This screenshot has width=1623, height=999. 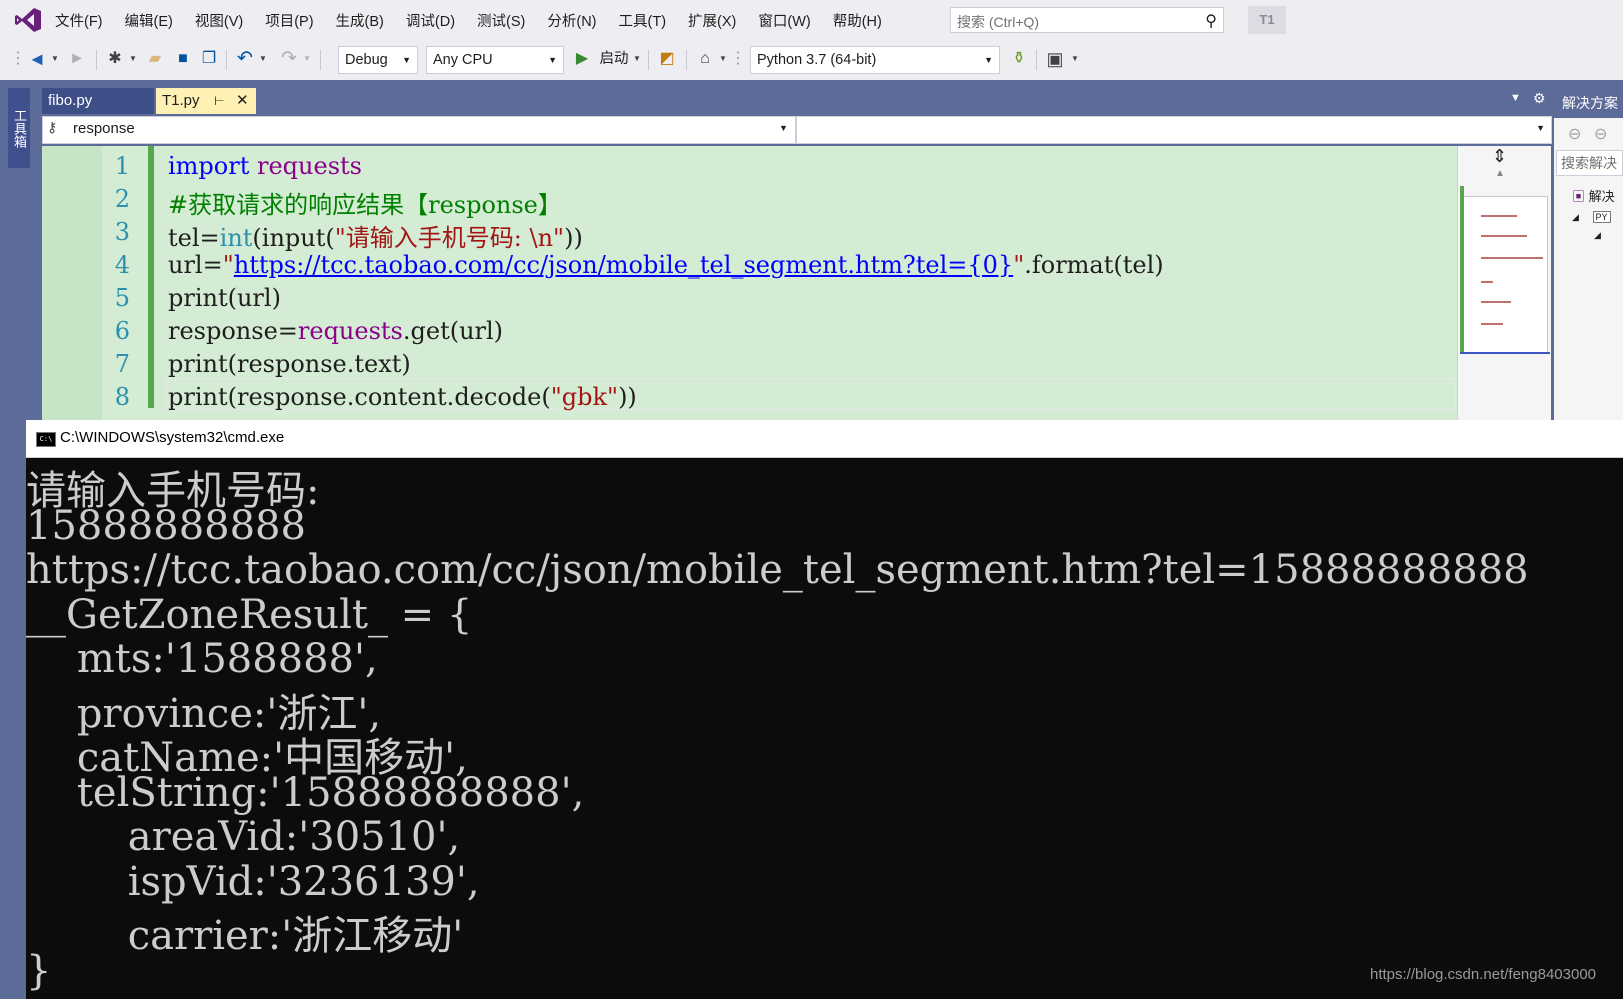 What do you see at coordinates (242, 101) in the screenshot?
I see `close-icon: ✕` at bounding box center [242, 101].